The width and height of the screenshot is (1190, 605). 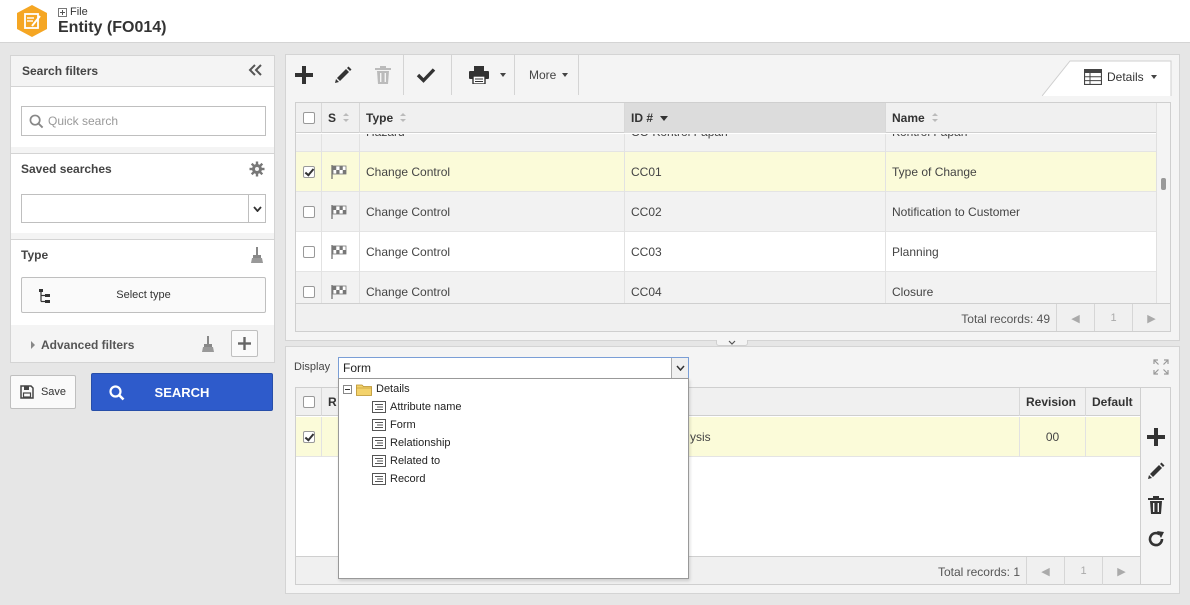 What do you see at coordinates (182, 392) in the screenshot?
I see `search-button: SEARCH` at bounding box center [182, 392].